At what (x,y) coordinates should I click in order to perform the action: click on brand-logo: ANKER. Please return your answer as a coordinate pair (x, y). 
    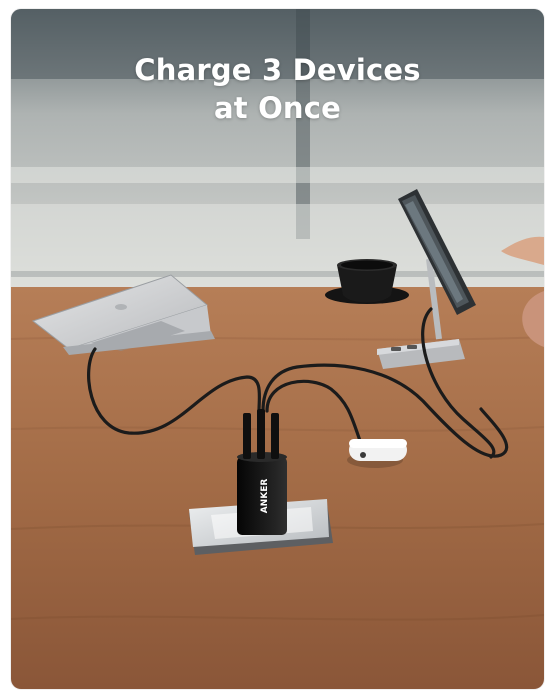
    Looking at the image, I should click on (265, 496).